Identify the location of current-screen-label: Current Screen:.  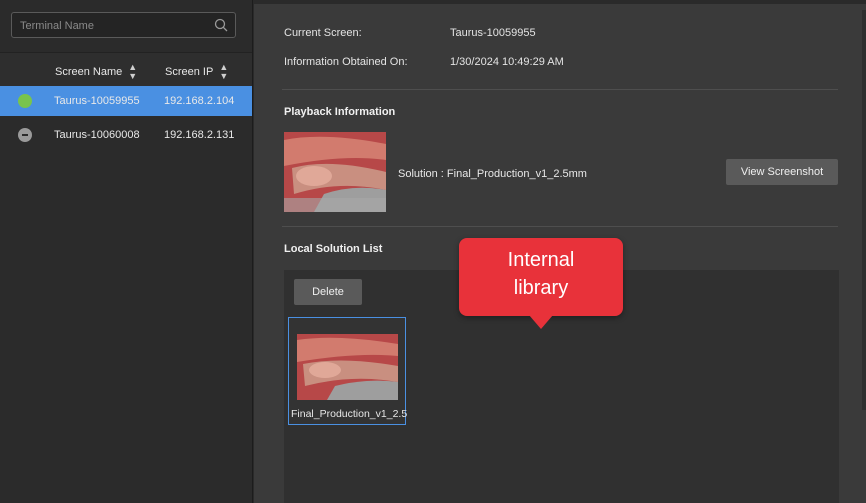
(323, 33).